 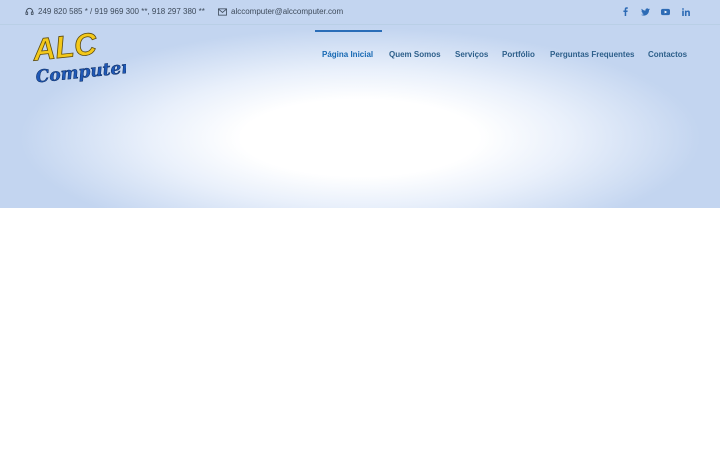 What do you see at coordinates (347, 54) in the screenshot?
I see `nav-item-pagina-inicial: Página Inicial` at bounding box center [347, 54].